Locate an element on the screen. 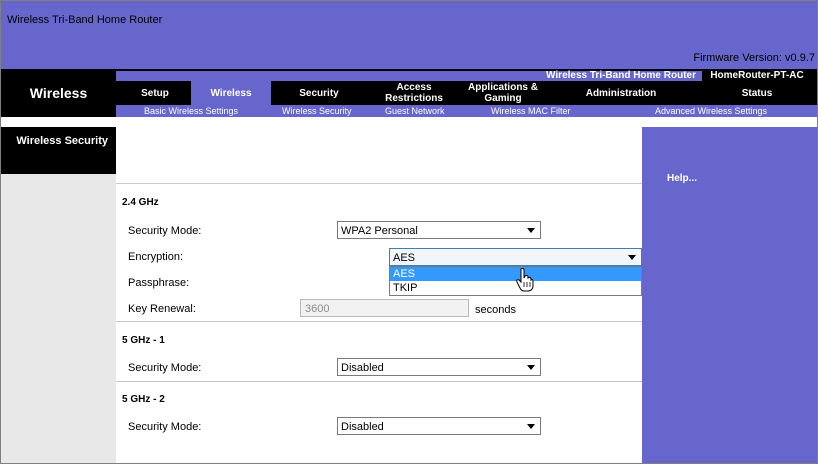 The height and width of the screenshot is (464, 818). band-24-security-mode-label: Security Mode: is located at coordinates (165, 231).